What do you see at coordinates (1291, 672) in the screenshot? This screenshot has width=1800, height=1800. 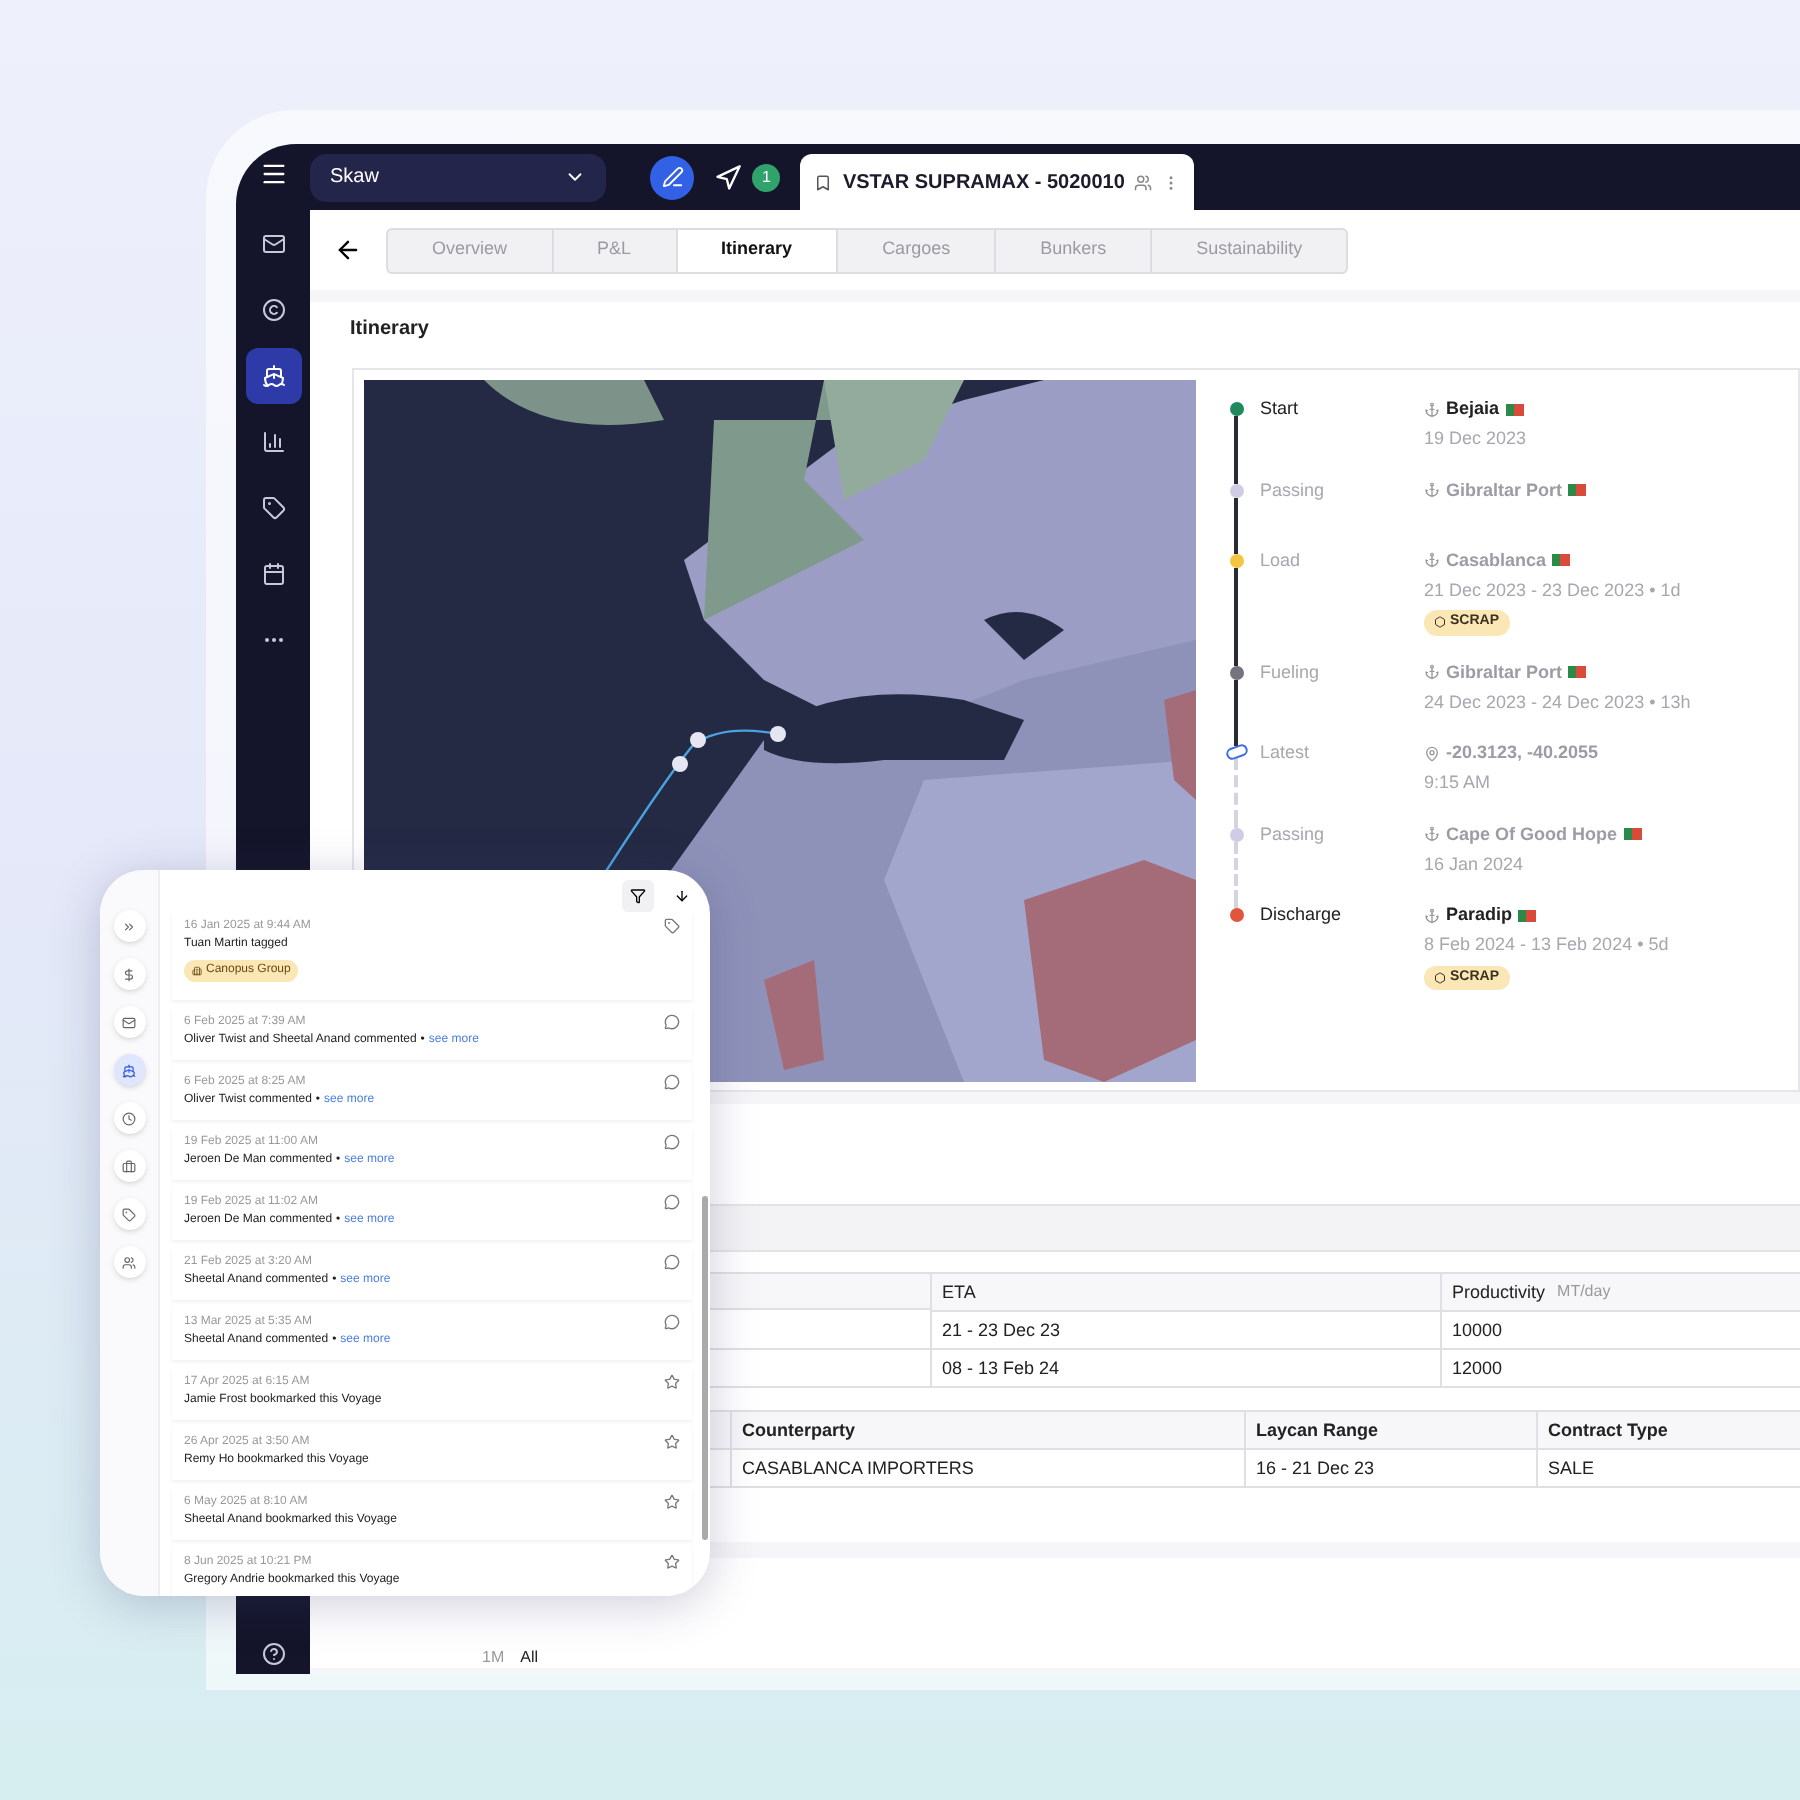 I see `stop-label: Fueling` at bounding box center [1291, 672].